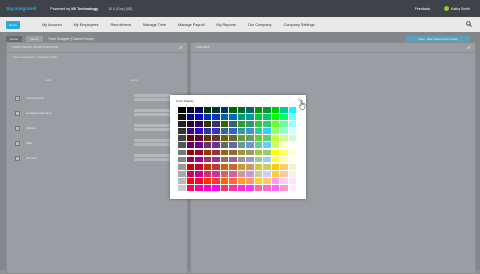 The image size is (480, 274). What do you see at coordinates (97, 128) in the screenshot?
I see `list-item: Website` at bounding box center [97, 128].